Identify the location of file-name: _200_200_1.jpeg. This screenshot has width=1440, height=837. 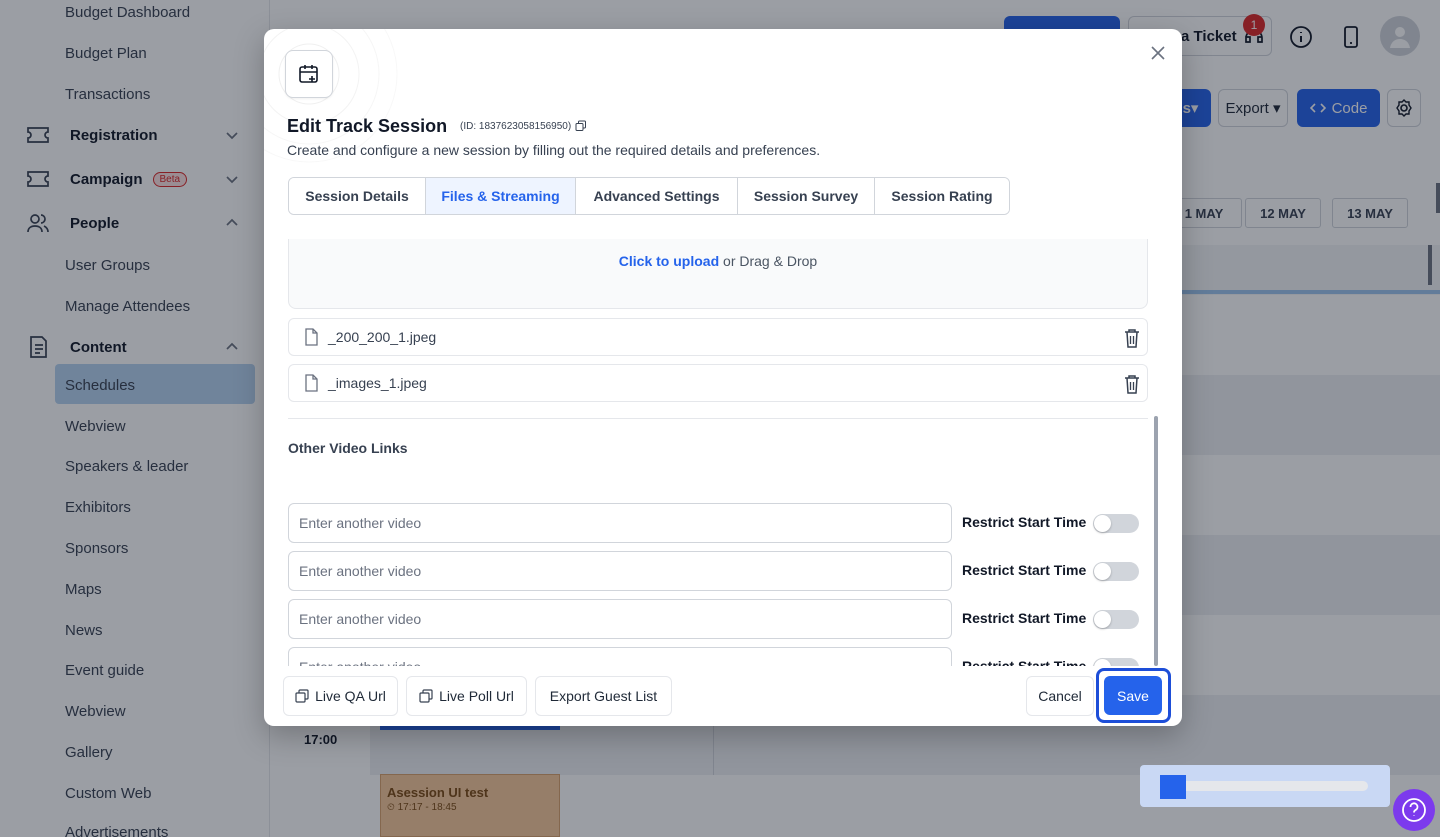
(382, 337).